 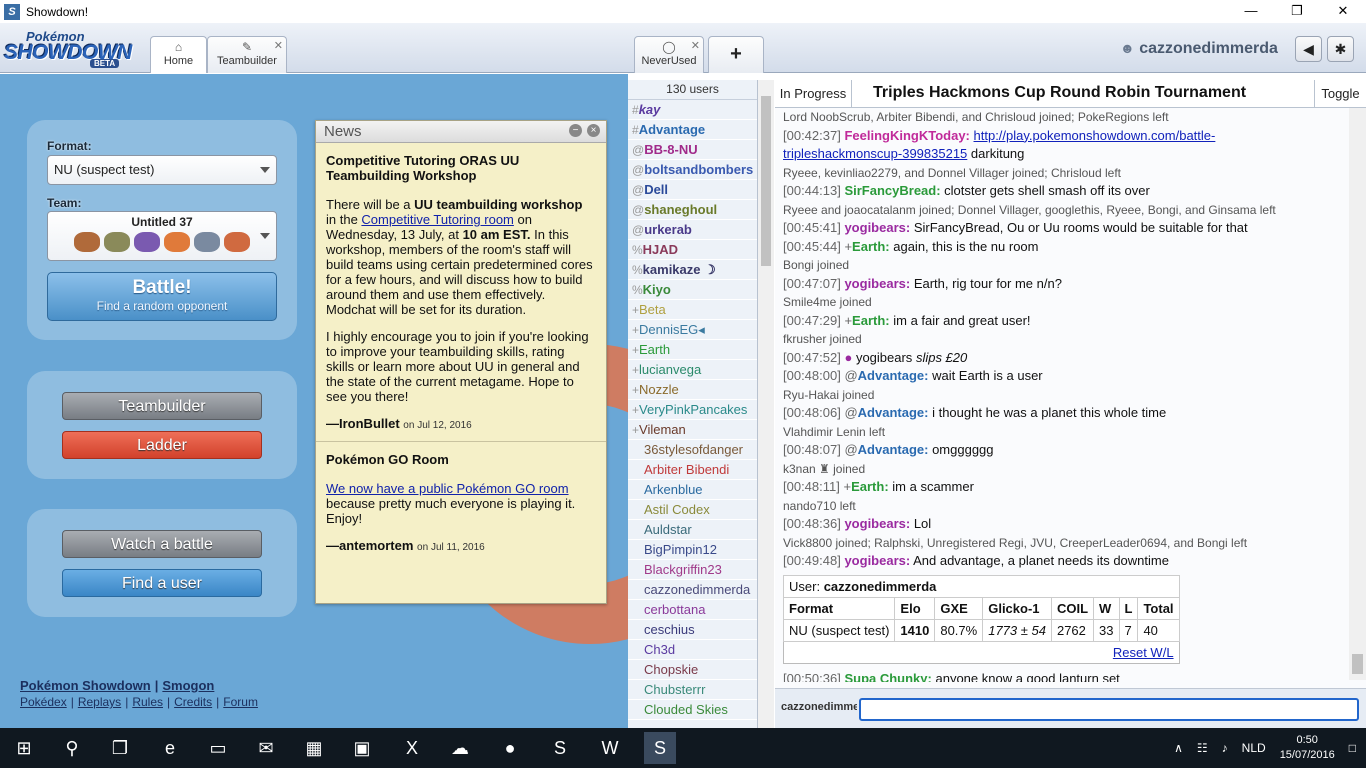 I want to click on user-list-item: %Kiyo, so click(x=692, y=290).